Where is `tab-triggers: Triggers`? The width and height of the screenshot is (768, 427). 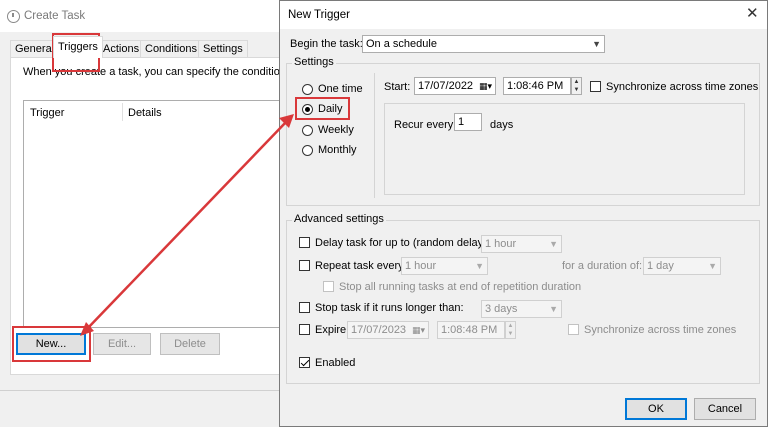 tab-triggers: Triggers is located at coordinates (78, 47).